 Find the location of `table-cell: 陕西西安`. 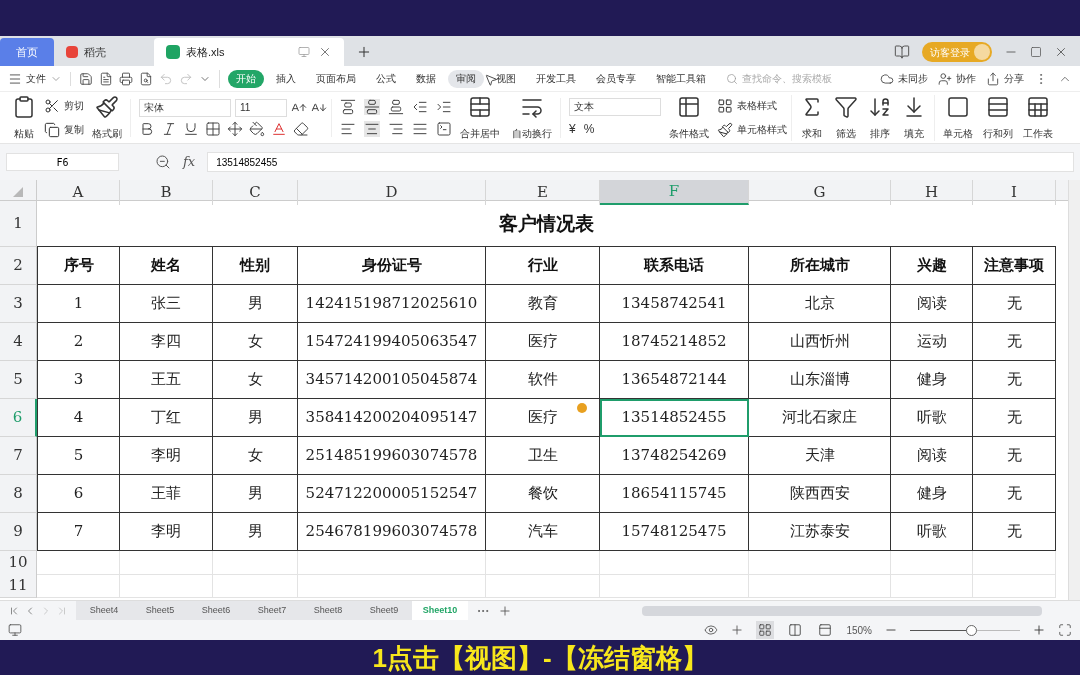

table-cell: 陕西西安 is located at coordinates (820, 494).